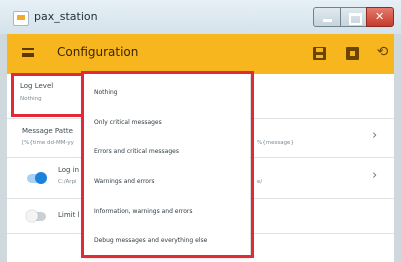 This screenshot has height=262, width=401. Describe the element at coordinates (382, 52) in the screenshot. I see `restore-icon: ⟲` at that location.